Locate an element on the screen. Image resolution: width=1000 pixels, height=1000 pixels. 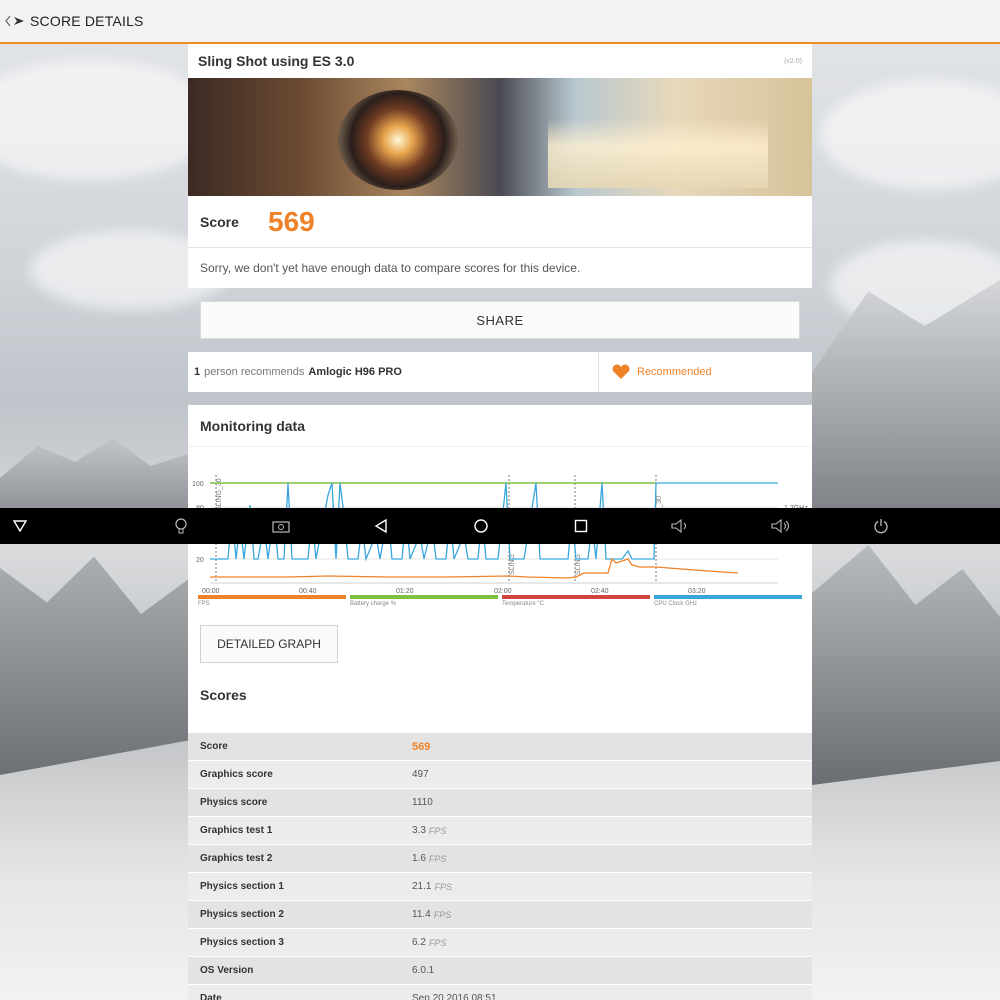
table-row: Date Sep 20 2016 08:51 is located at coordinates (500, 992).